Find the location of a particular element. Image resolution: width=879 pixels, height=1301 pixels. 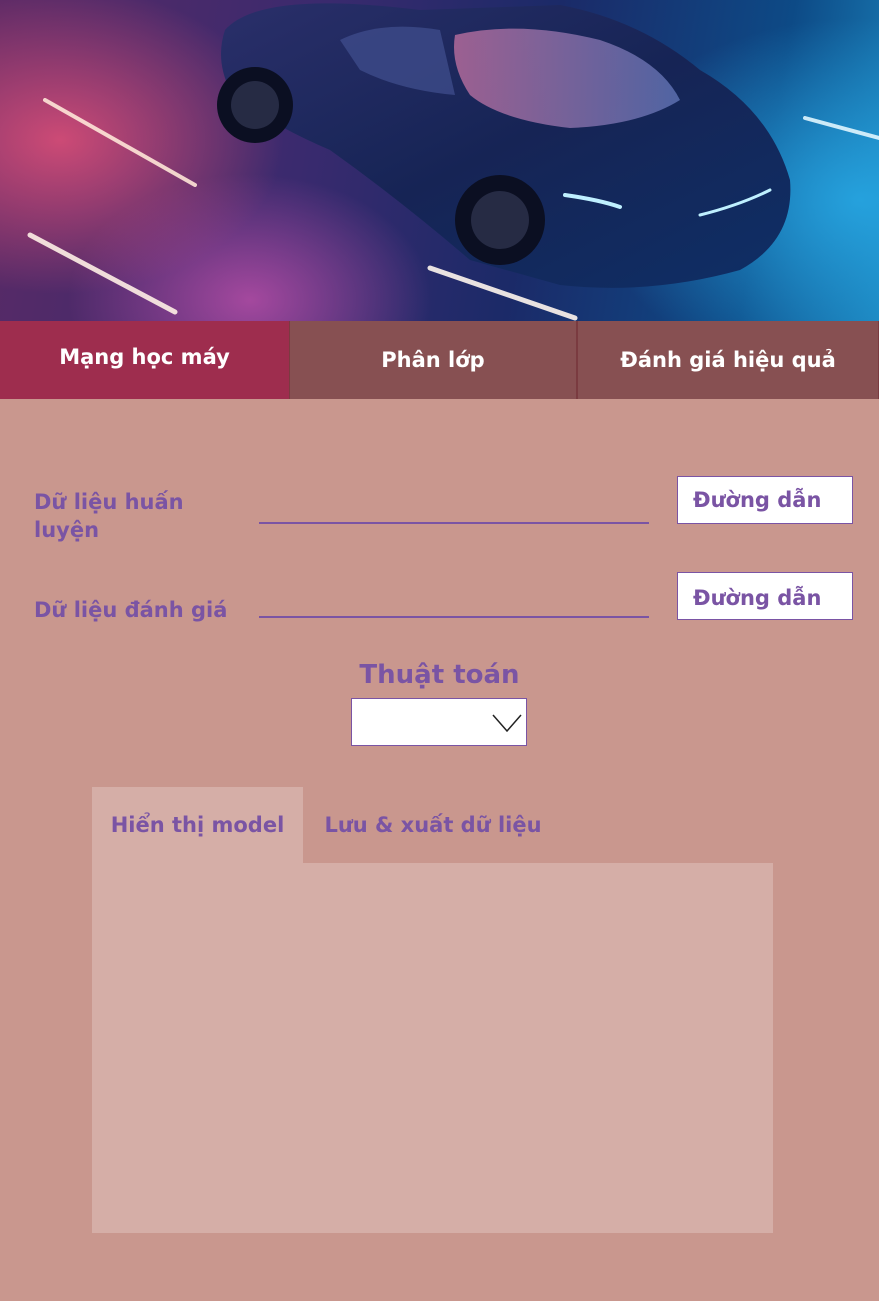

tab-machine-learning: Mạng học máy is located at coordinates (144, 360).